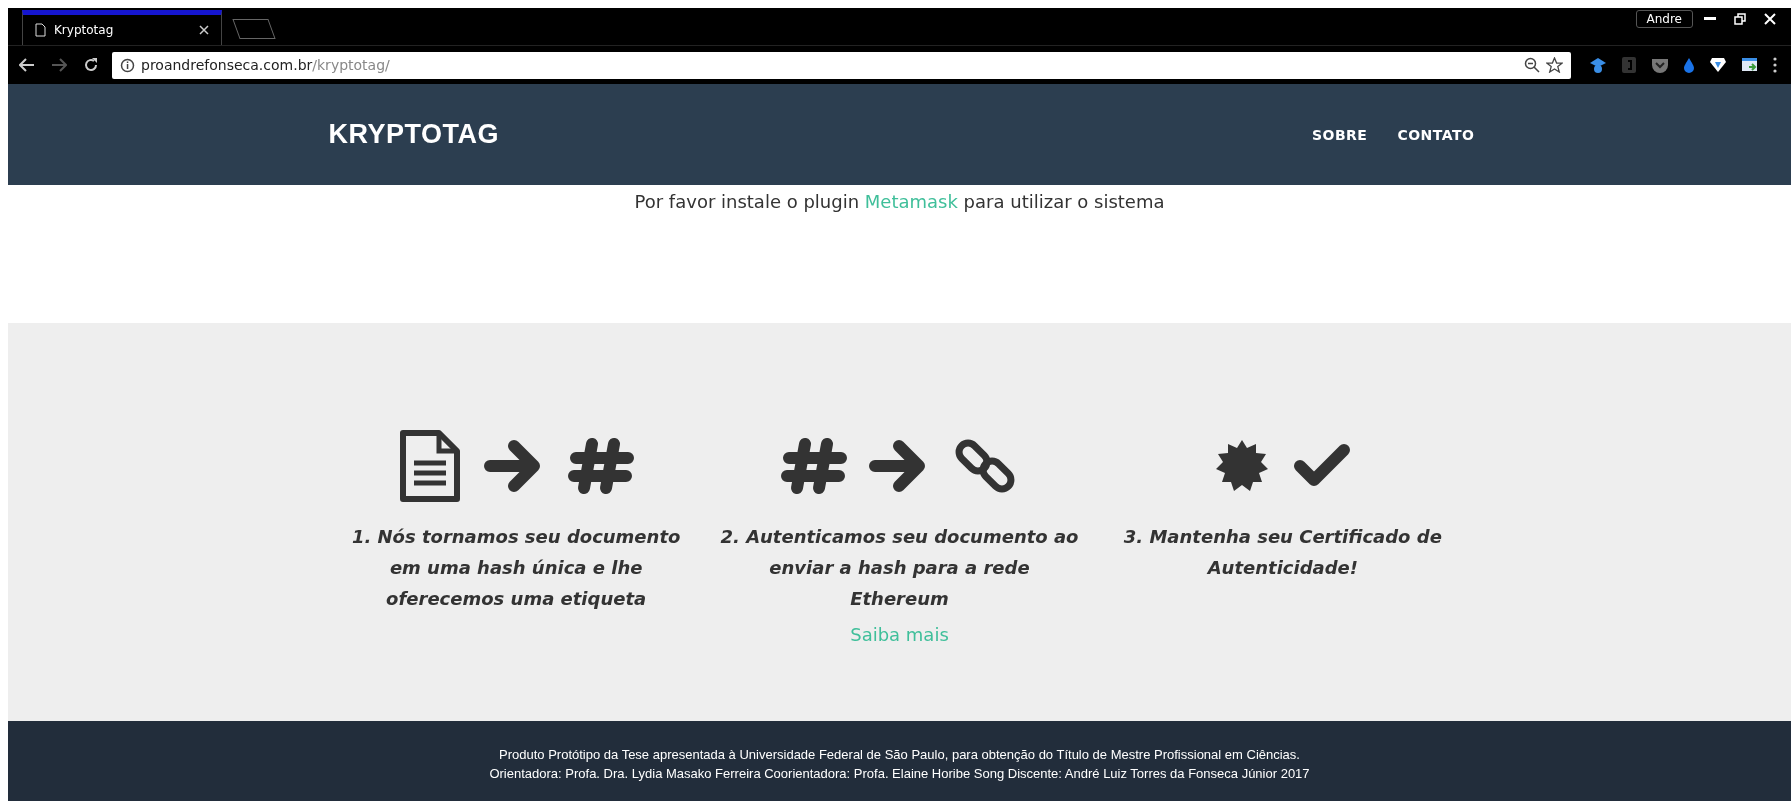 Image resolution: width=1791 pixels, height=801 pixels. Describe the element at coordinates (899, 774) in the screenshot. I see `footer-text: Orientadora: Profa. Dra. Lydia Masako Ferreira Coorientadora: Profa. Elaine Horibe Song Discente: André Luiz Torres da Fonseca Júnior 2017` at that location.